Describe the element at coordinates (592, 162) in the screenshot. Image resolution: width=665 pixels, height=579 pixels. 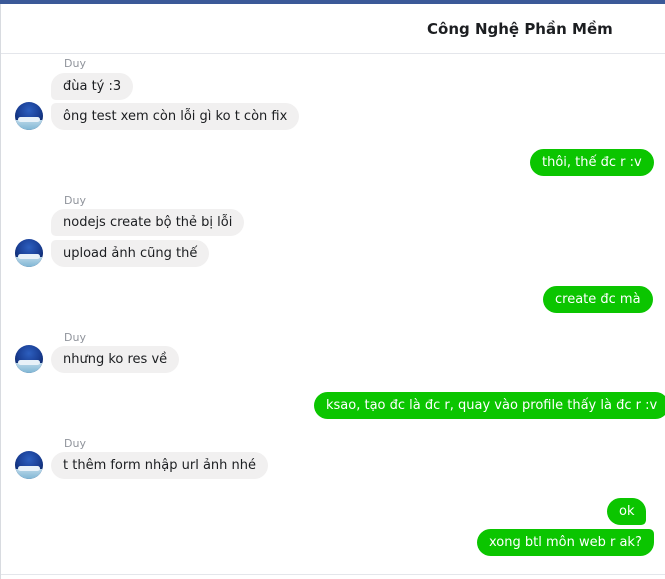
I see `message-bubble-outgoing: thôi, thế đc r :v` at that location.